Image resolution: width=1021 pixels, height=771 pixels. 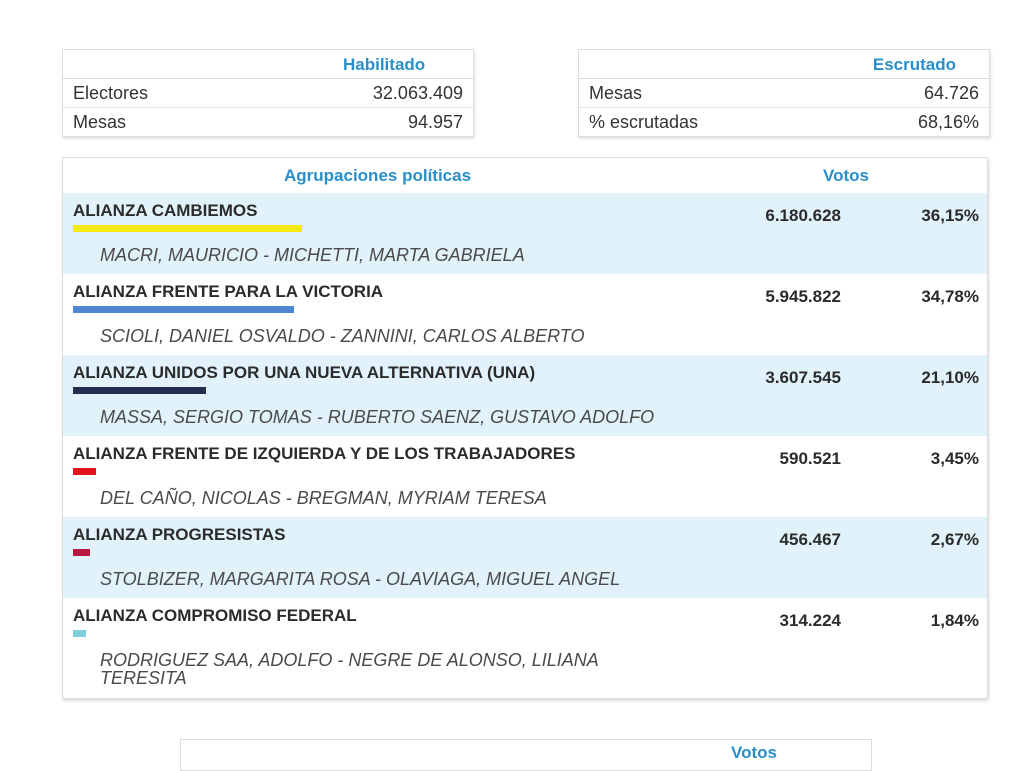 What do you see at coordinates (950, 296) in the screenshot?
I see `party-percent: 34,78%` at bounding box center [950, 296].